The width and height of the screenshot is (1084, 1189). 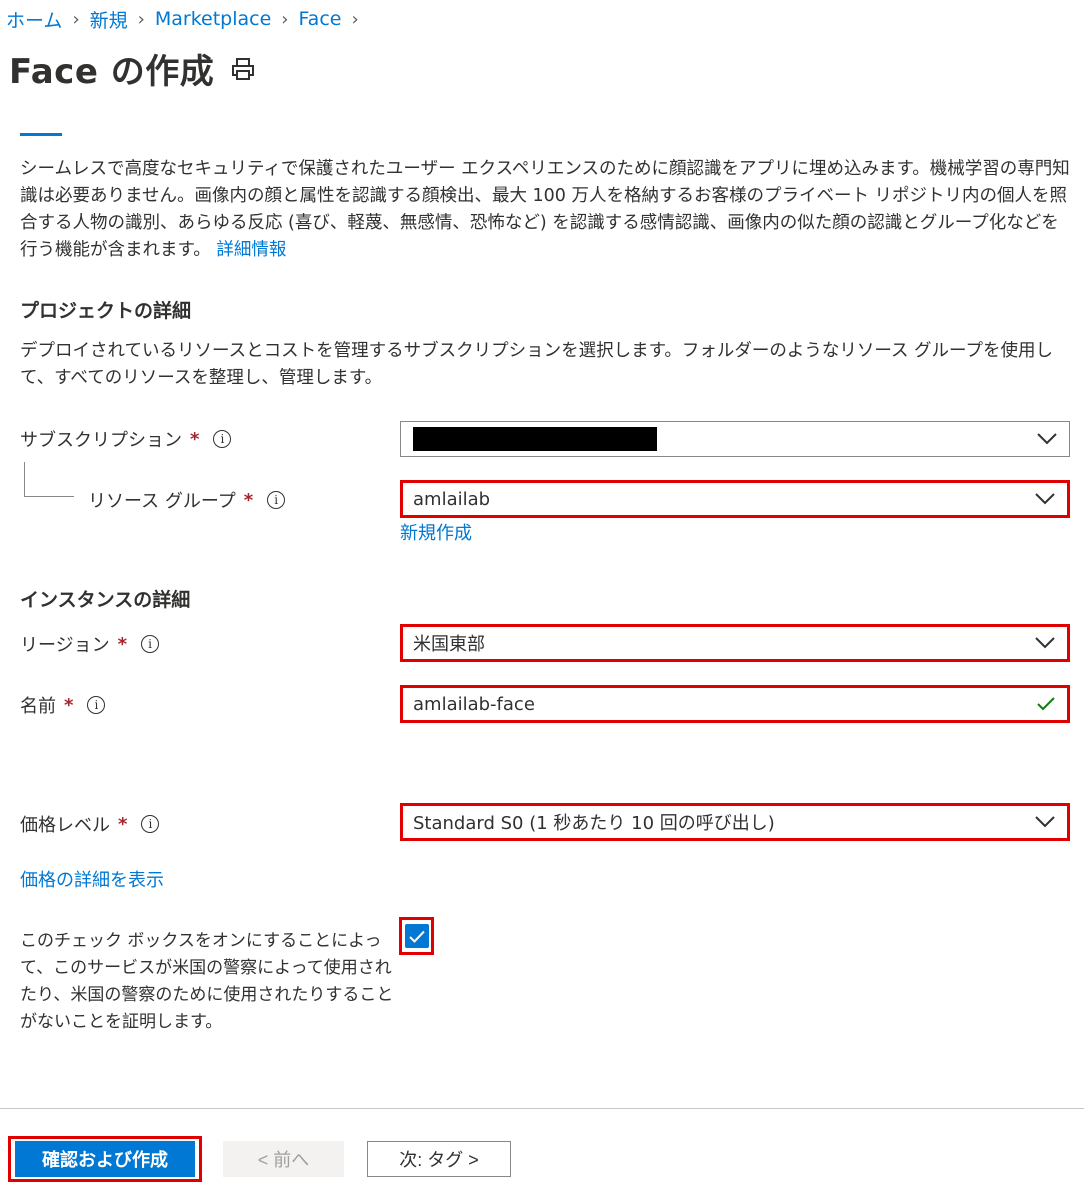 I want to click on breadcrumb-new: 新規, so click(x=109, y=19).